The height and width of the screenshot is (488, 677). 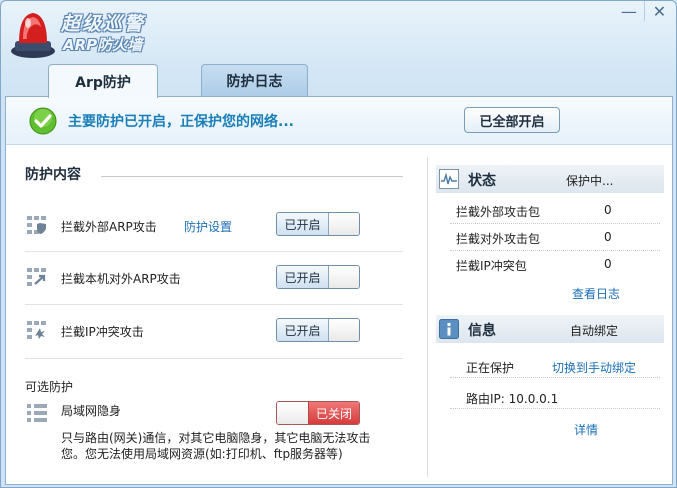 I want to click on toggle-state-label: 已关闭, so click(x=334, y=413).